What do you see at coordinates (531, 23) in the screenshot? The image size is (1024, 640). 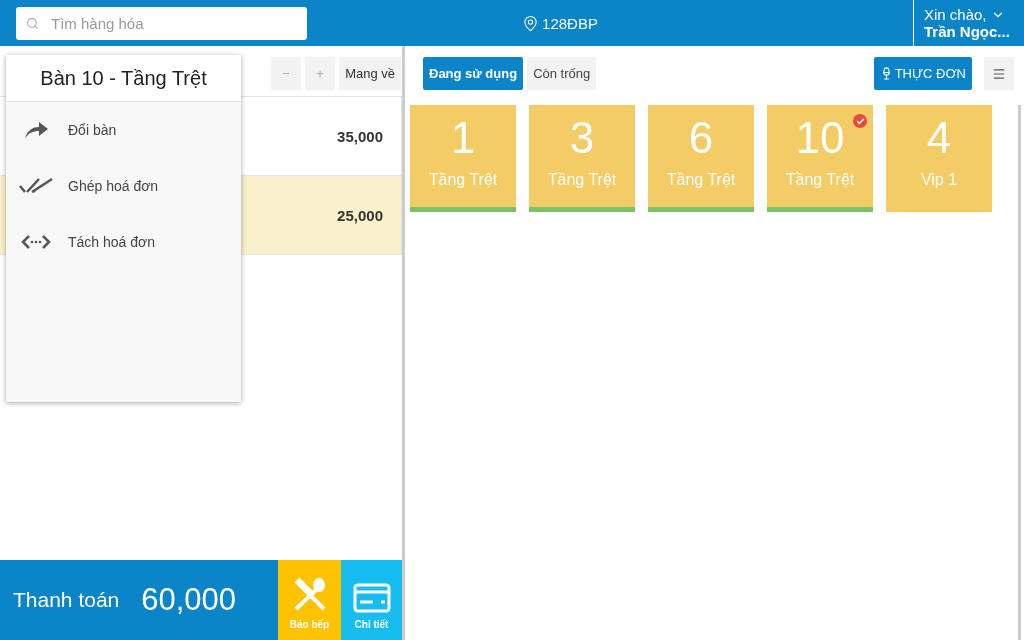 I see `location-pin-icon` at bounding box center [531, 23].